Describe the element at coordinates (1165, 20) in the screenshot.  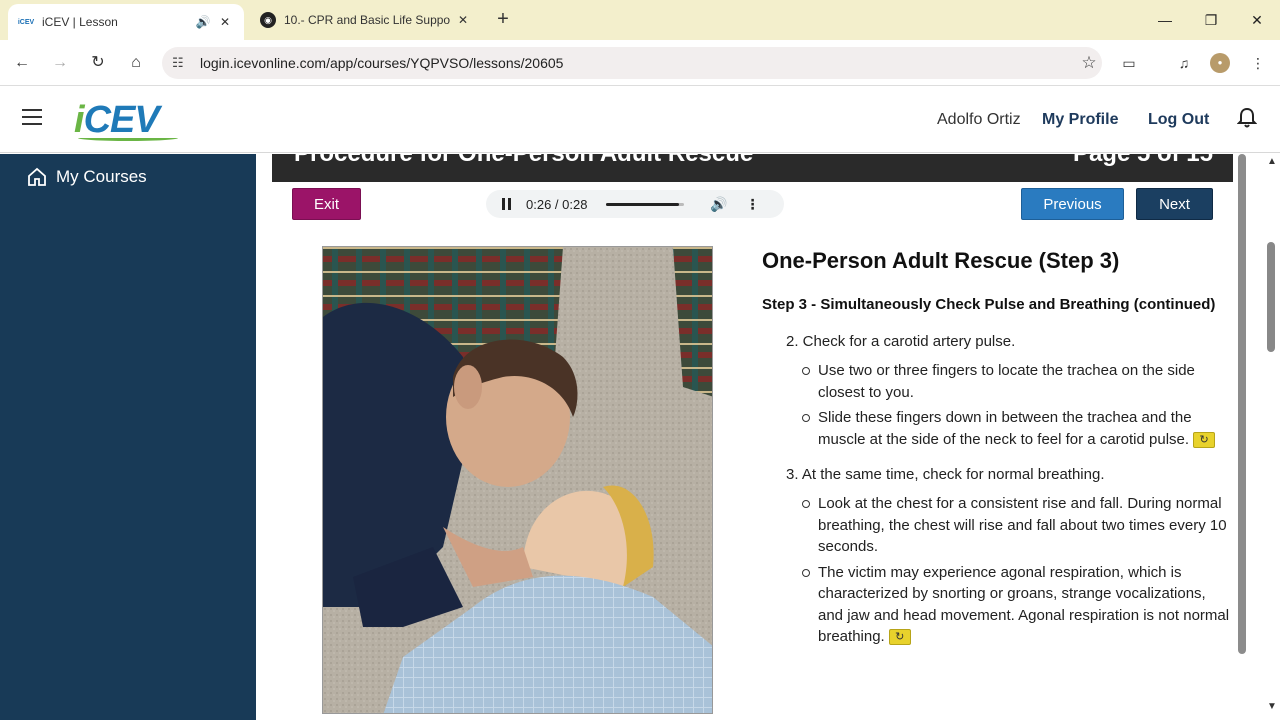
I see `minimize-button: —` at that location.